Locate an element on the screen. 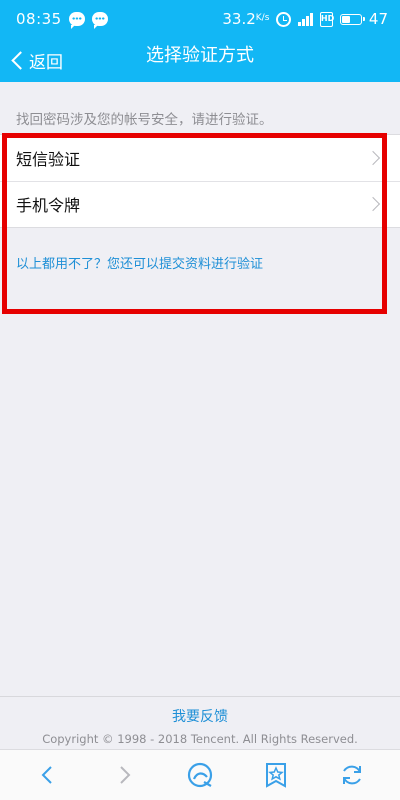  network-speed: 33.2K/s is located at coordinates (245, 19).